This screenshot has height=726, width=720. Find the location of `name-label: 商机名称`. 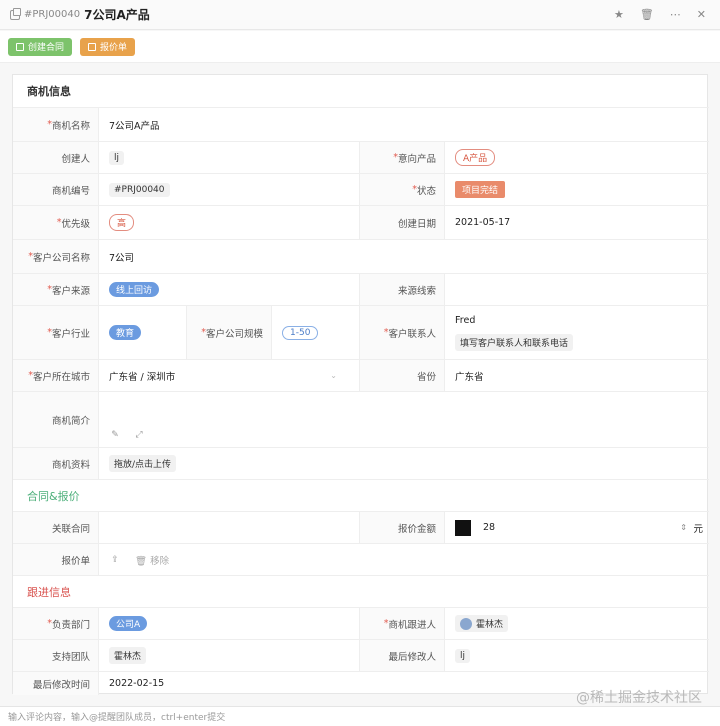

name-label: 商机名称 is located at coordinates (56, 124).